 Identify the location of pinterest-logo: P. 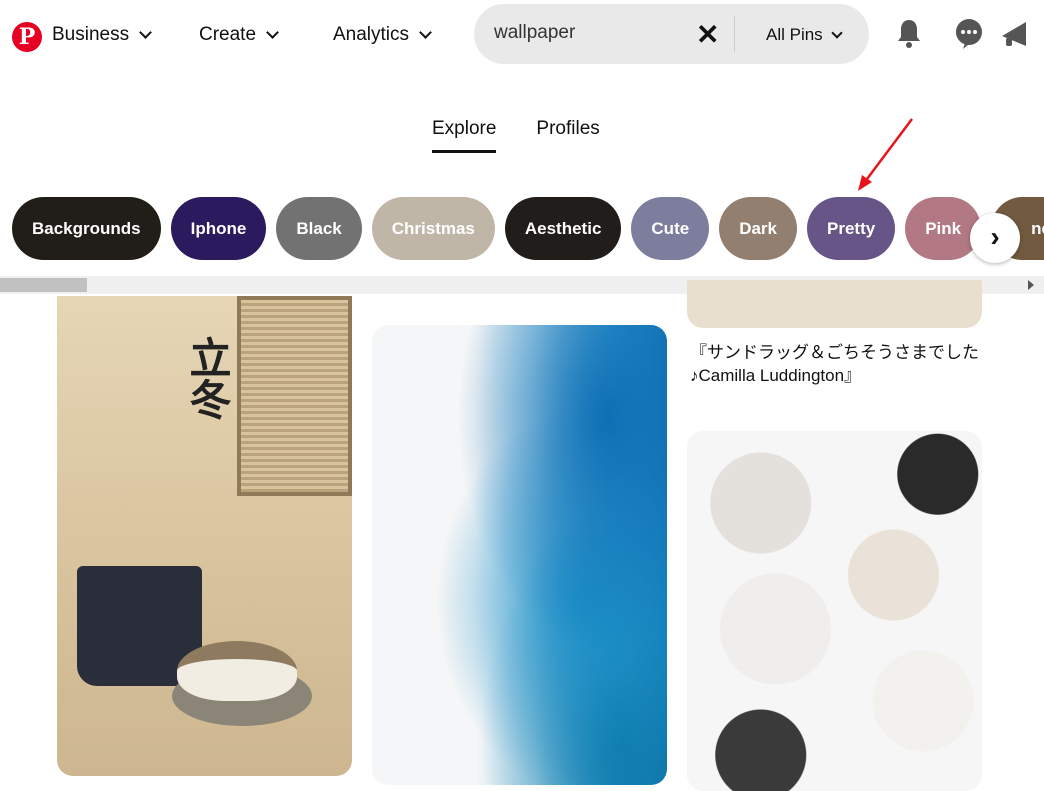
(27, 37).